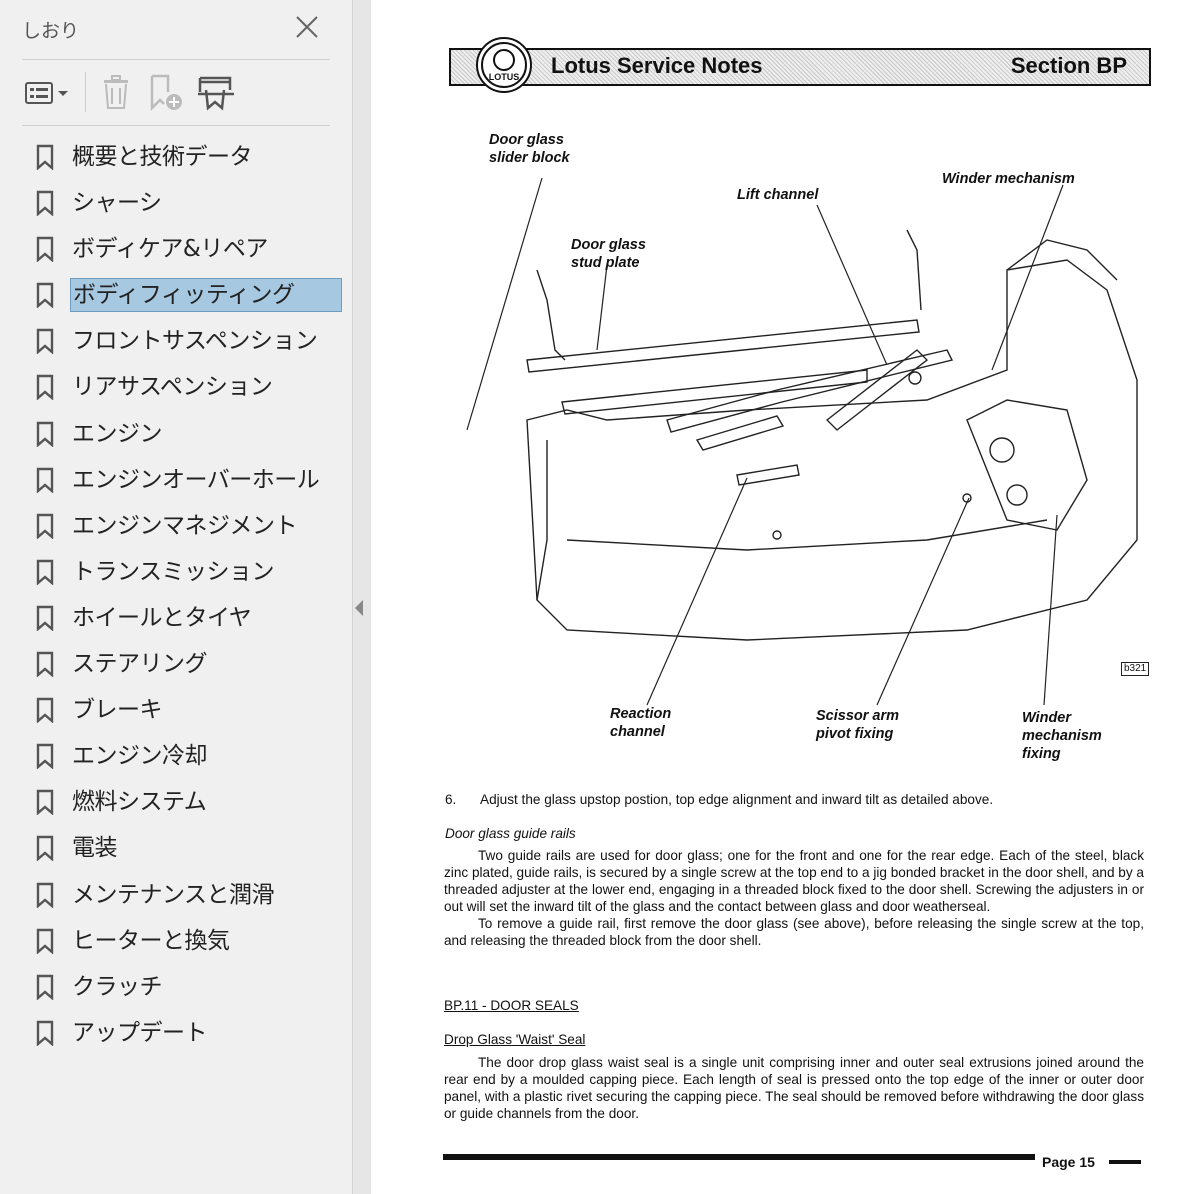  I want to click on bookmark-label: メンテナンスと潤滑, so click(173, 894).